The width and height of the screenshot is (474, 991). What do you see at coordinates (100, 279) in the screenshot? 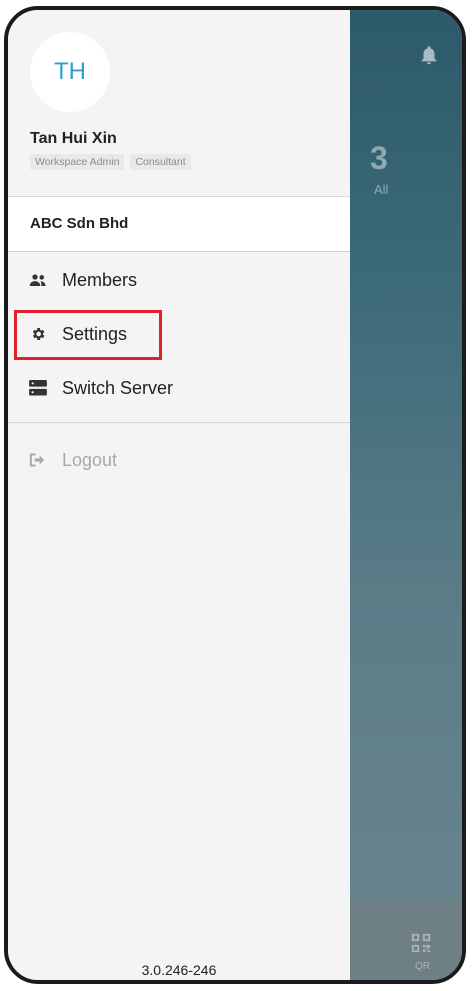
I see `menu-item-label: Members` at bounding box center [100, 279].